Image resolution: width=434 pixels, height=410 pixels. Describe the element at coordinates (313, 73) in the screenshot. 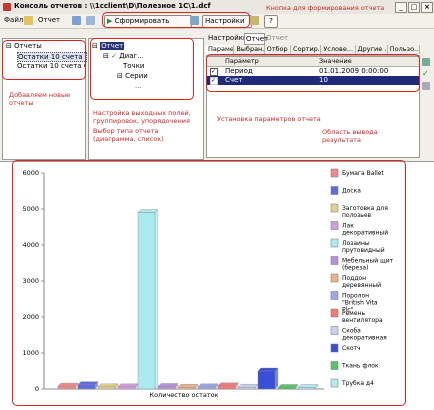

I see `params-highlight` at that location.